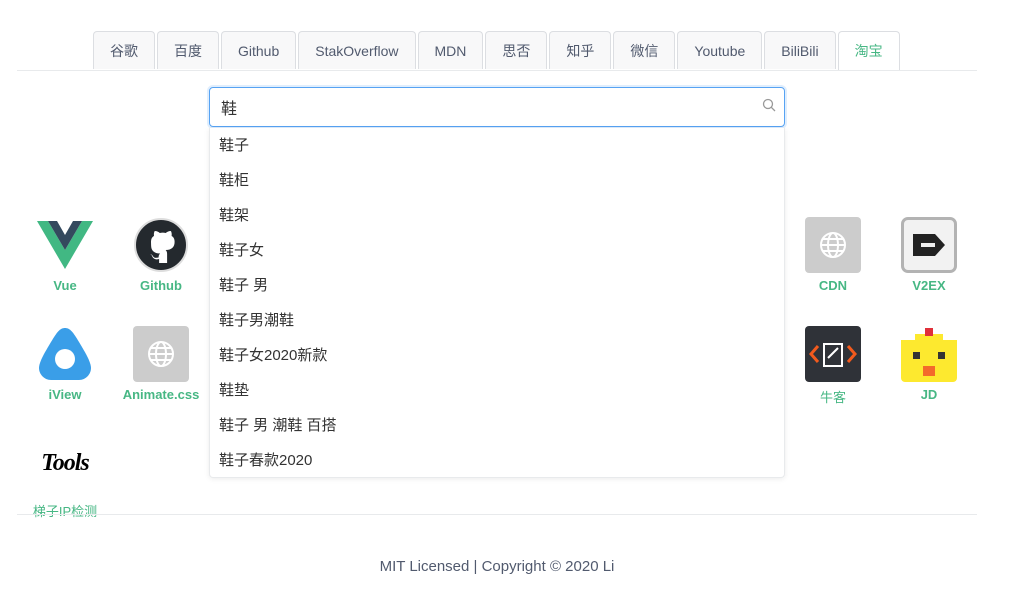  I want to click on site-vue: Vue, so click(65, 255).